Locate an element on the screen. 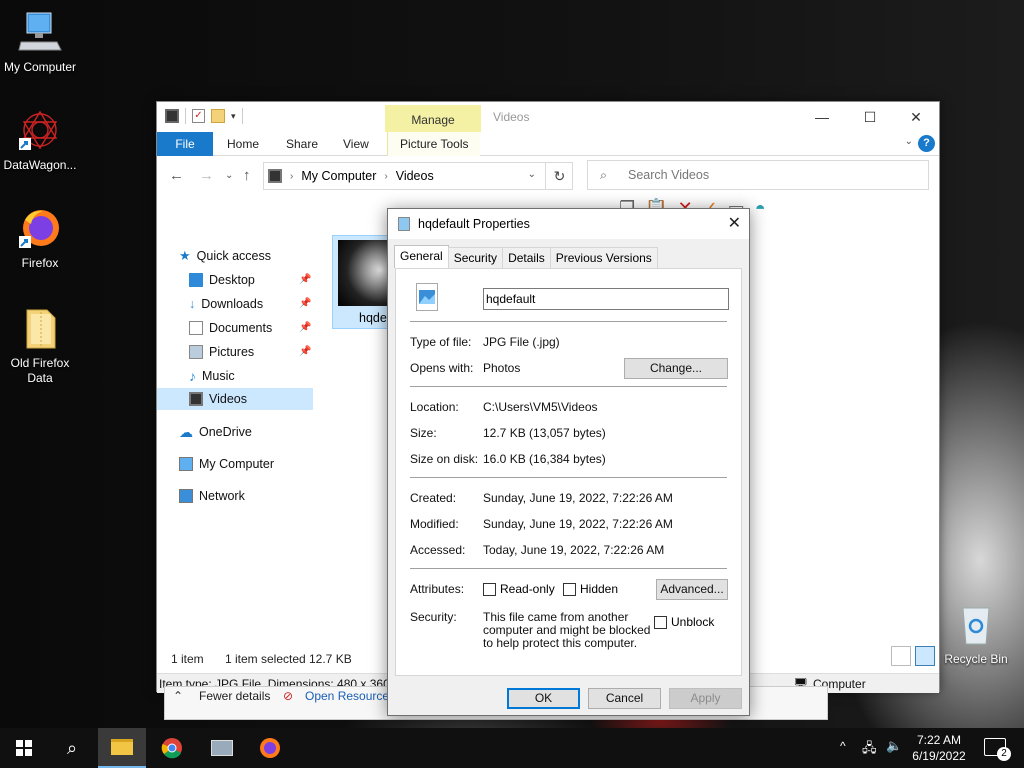  sidebar-item-pictures: Pictures 📌 is located at coordinates (253, 352).